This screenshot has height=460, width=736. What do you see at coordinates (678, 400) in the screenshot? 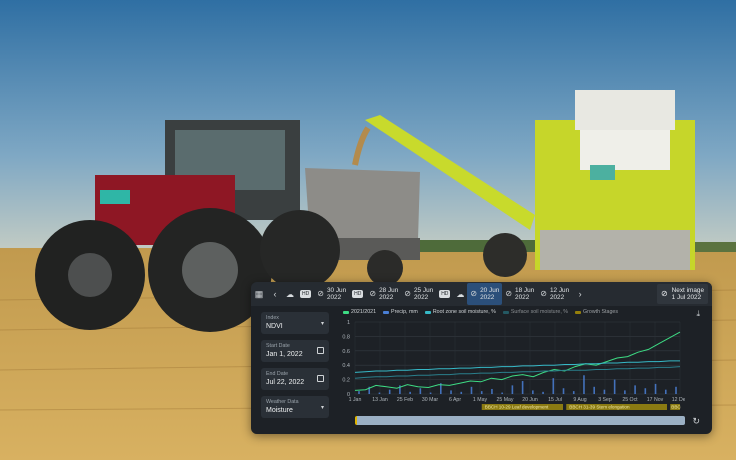
I see `x-tick-label: 12 Dec` at bounding box center [678, 400].